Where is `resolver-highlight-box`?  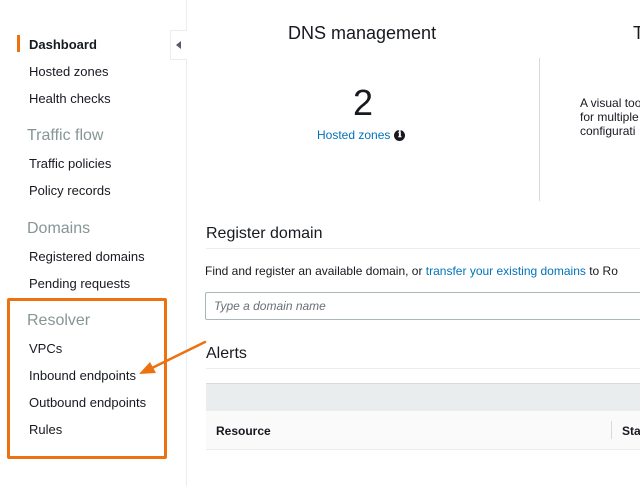
resolver-highlight-box is located at coordinates (87, 378).